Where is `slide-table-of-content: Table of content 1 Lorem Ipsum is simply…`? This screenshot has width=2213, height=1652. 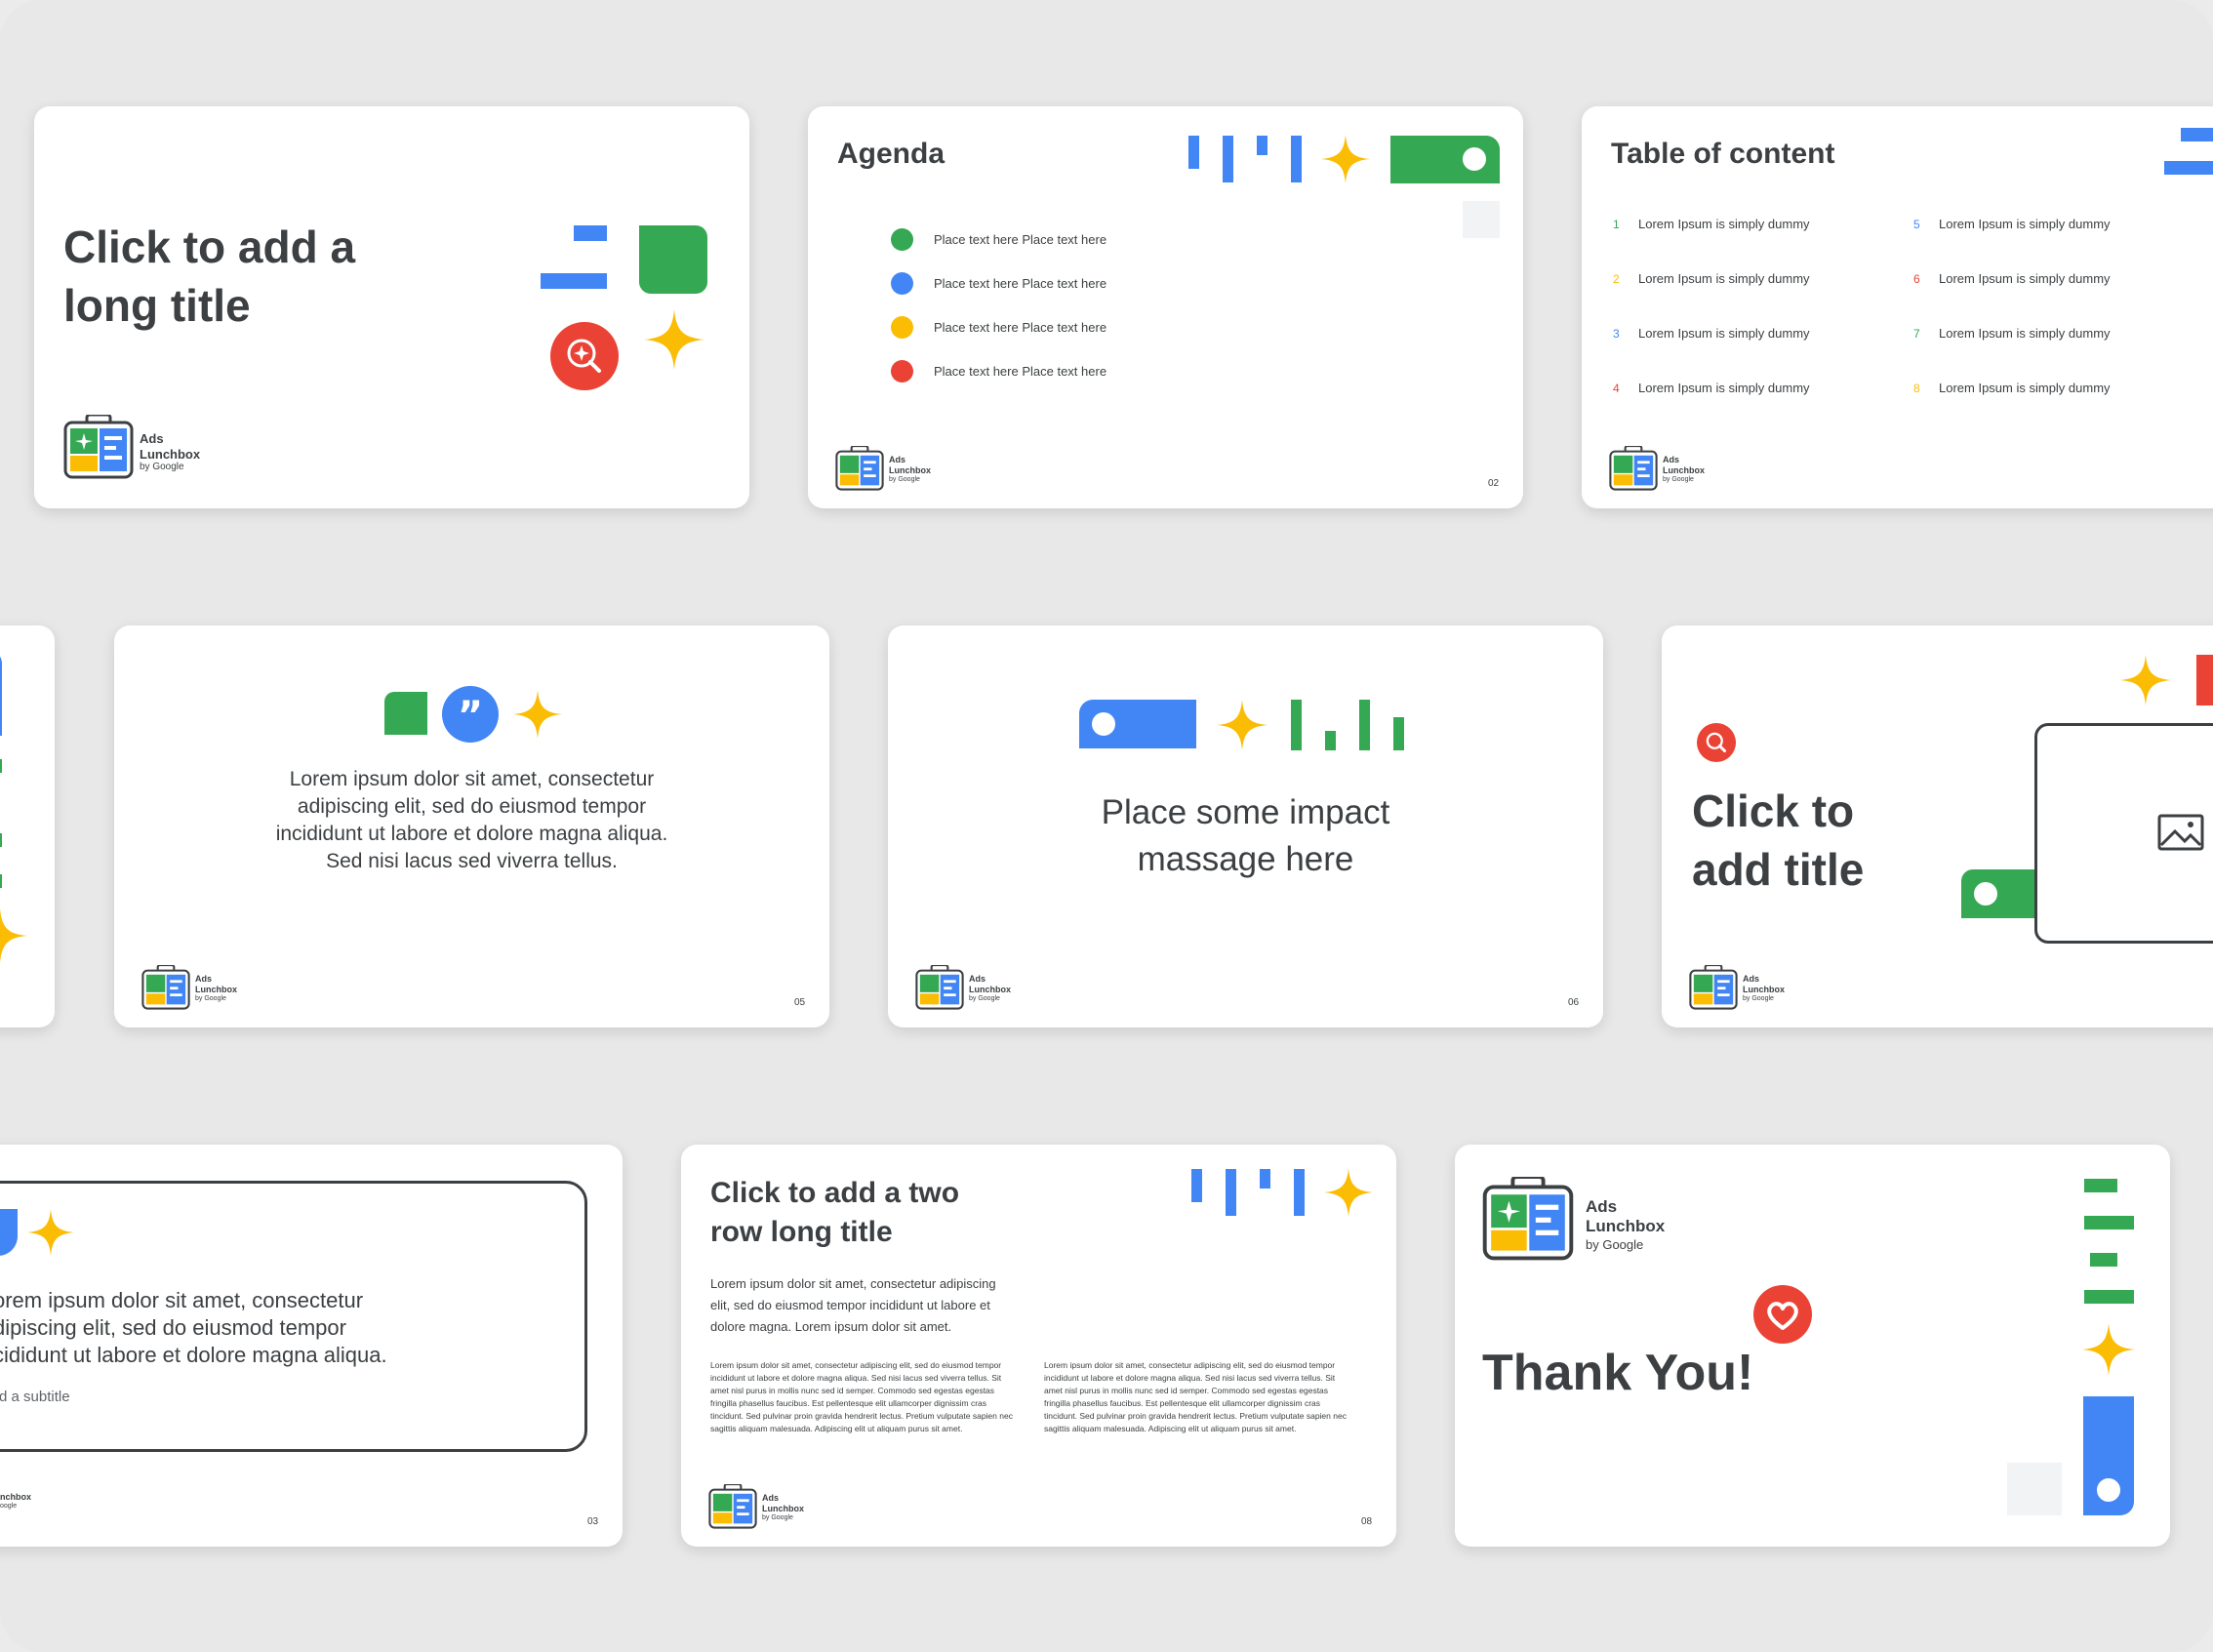 slide-table-of-content: Table of content 1 Lorem Ipsum is simply… is located at coordinates (1897, 307).